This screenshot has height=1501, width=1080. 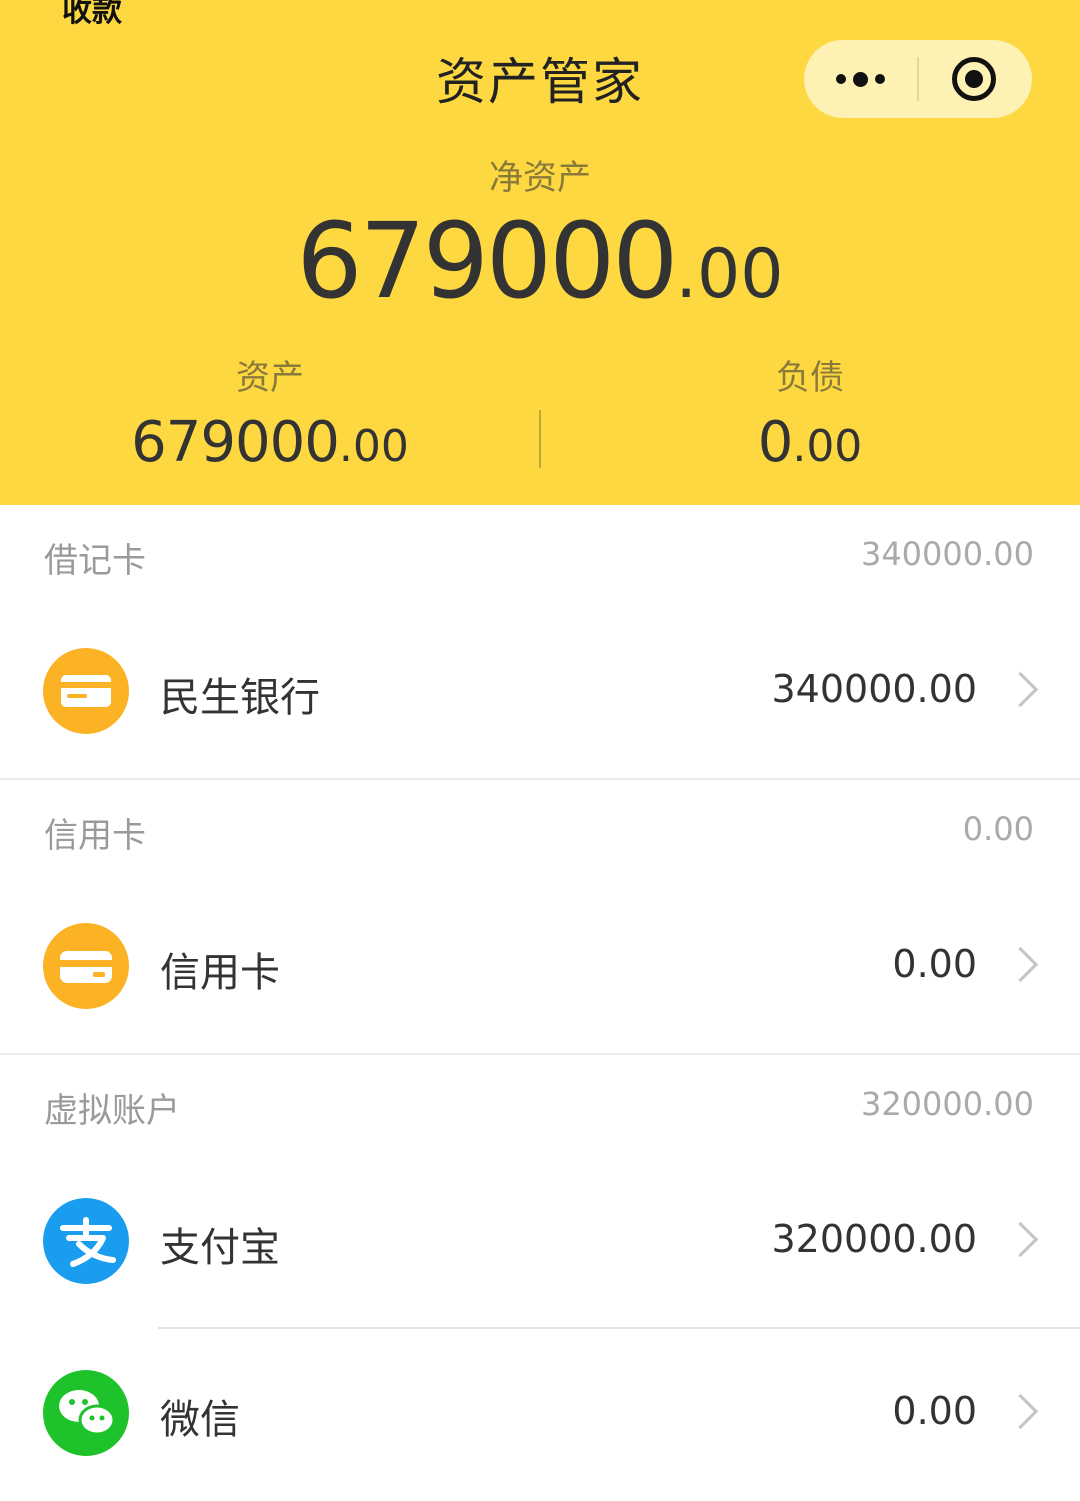 I want to click on status-bar-partial-text: 收款, so click(x=92, y=14).